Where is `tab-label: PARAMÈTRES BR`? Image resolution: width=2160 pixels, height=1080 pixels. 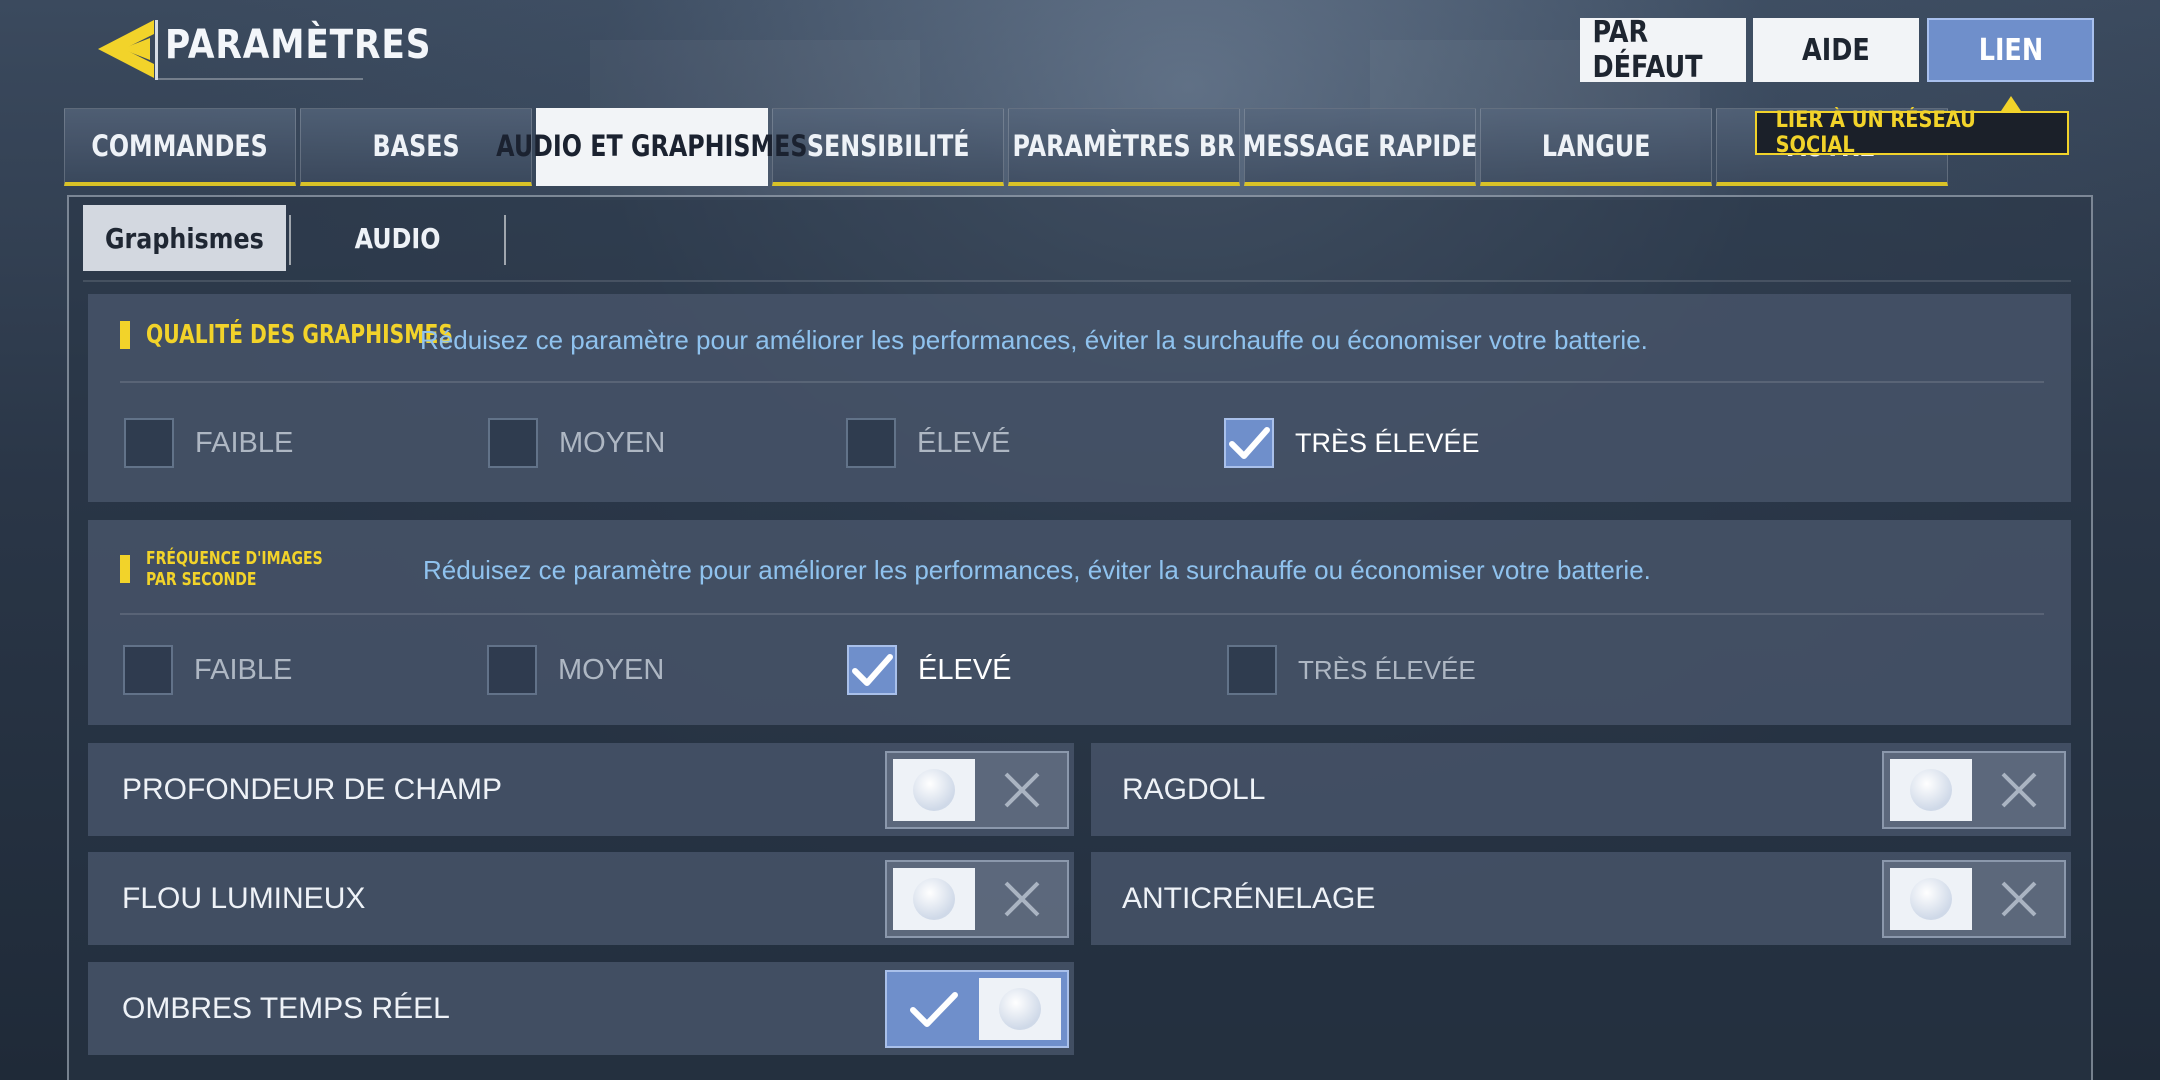
tab-label: PARAMÈTRES BR is located at coordinates (1124, 145).